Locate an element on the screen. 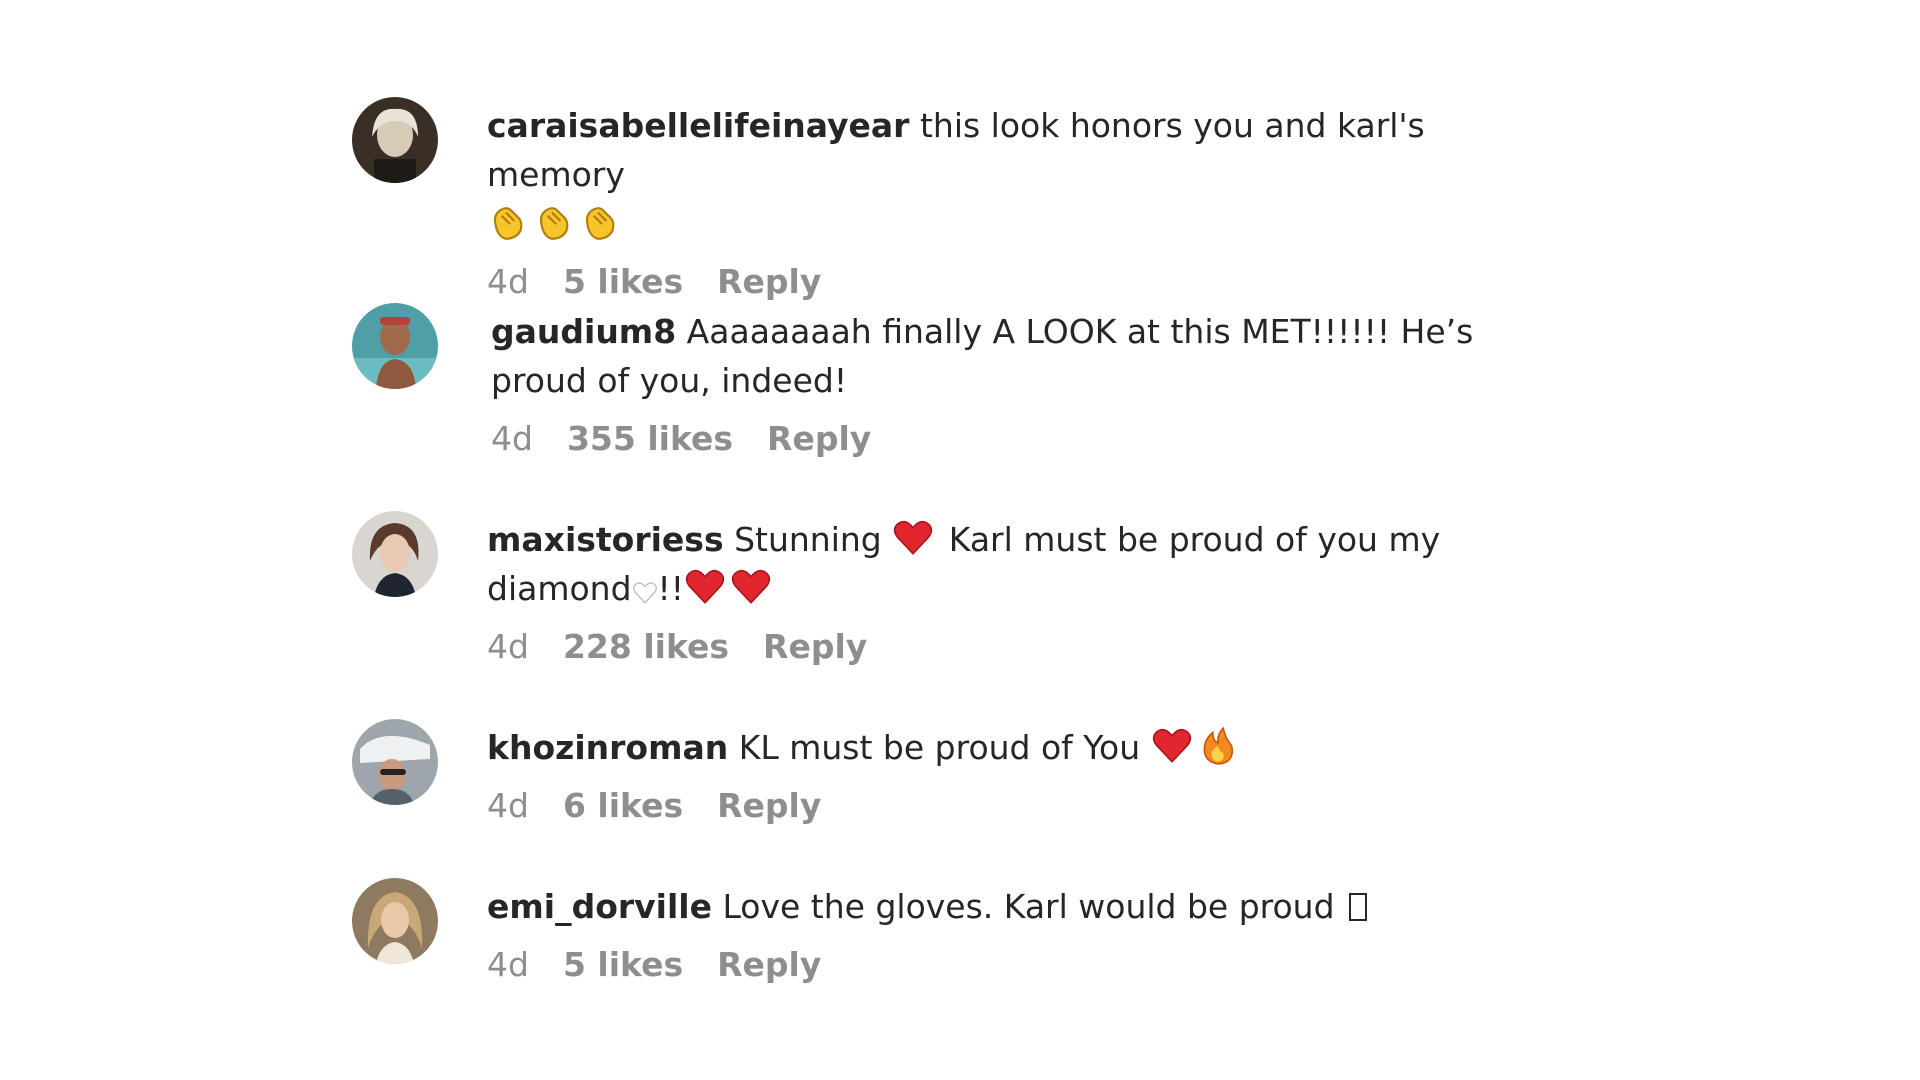 The width and height of the screenshot is (1920, 1080). comment-message: Stunning is located at coordinates (808, 539).